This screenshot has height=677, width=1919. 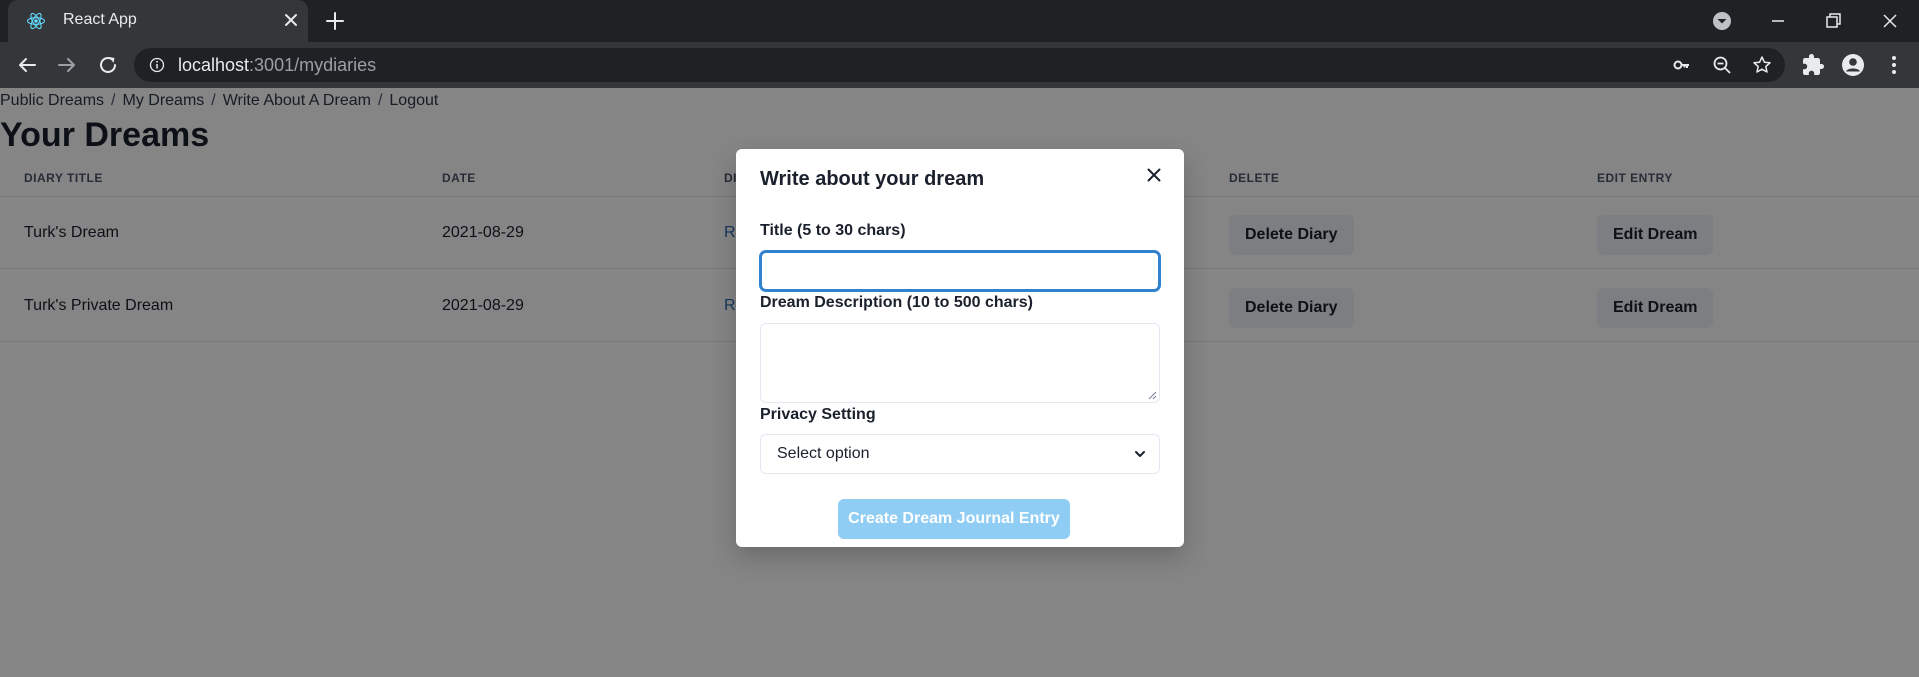 I want to click on privacy-select-value: Select option, so click(x=823, y=453).